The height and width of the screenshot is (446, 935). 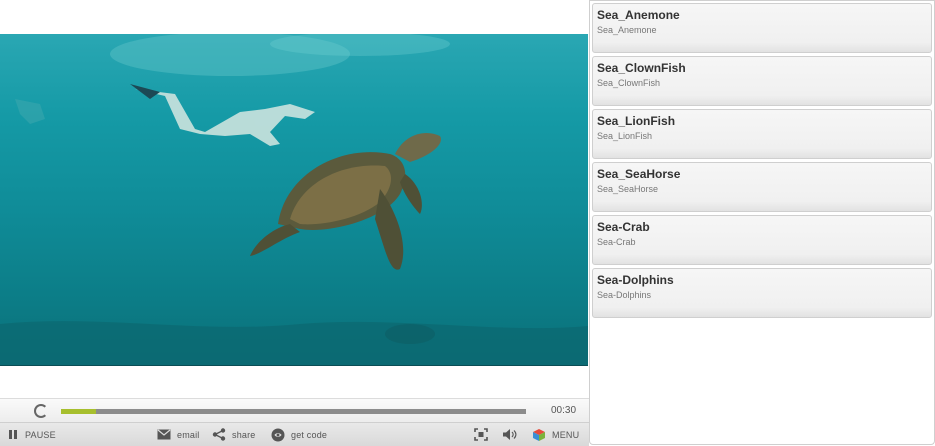 I want to click on control-bar: PAUSE email share get code MENU, so click(x=294, y=434).